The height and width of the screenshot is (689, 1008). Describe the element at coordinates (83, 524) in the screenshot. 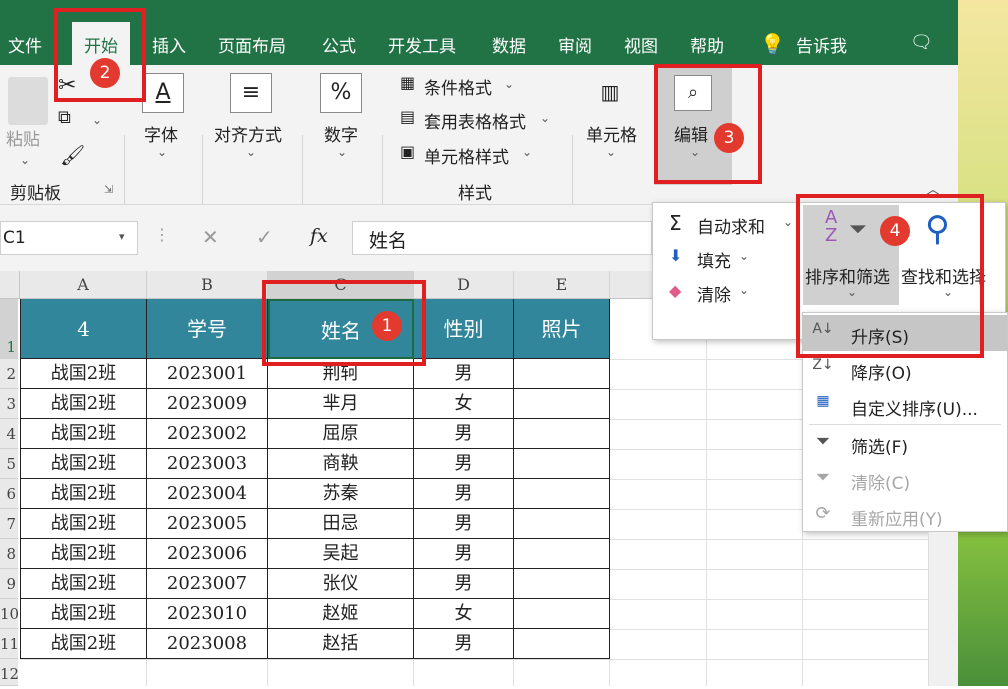

I see `cell-a7: 战国2班` at that location.